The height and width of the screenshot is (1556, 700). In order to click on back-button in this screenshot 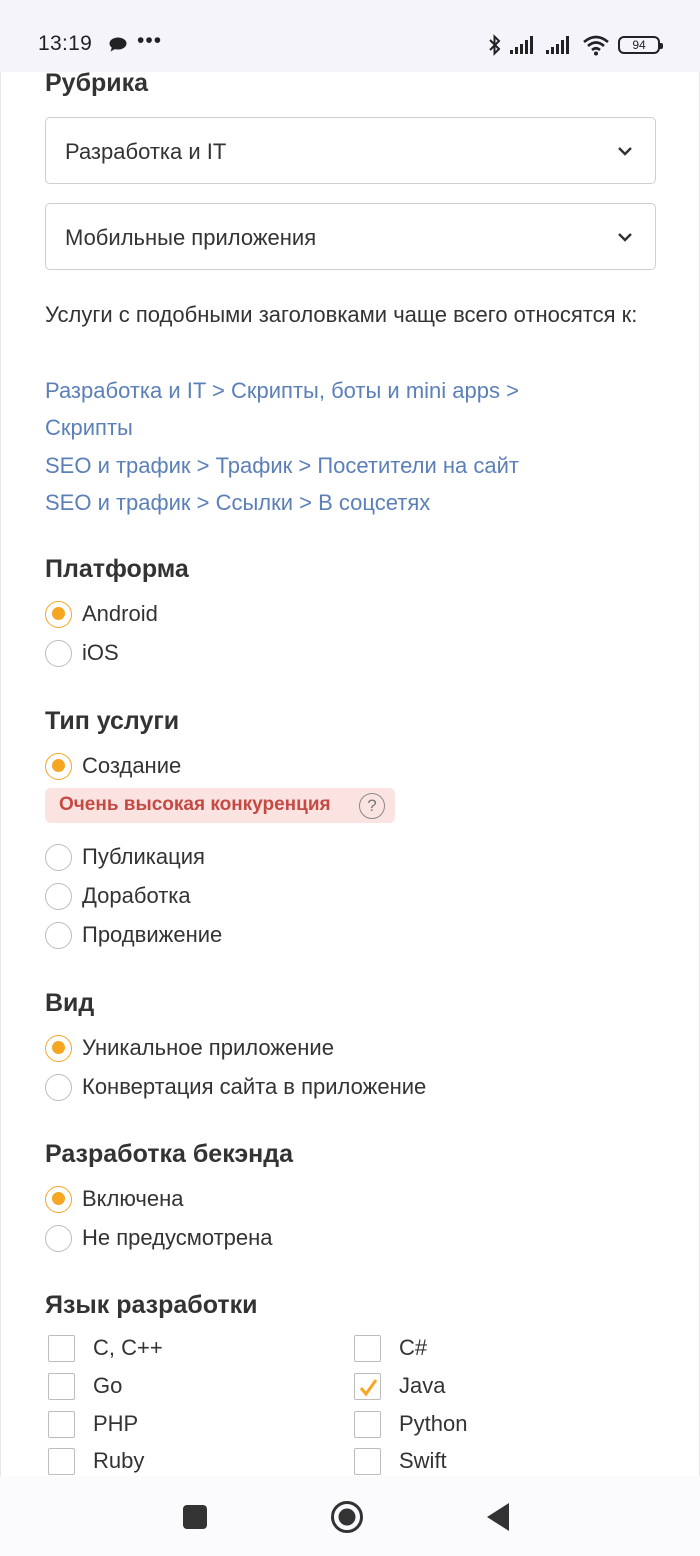, I will do `click(499, 1517)`.